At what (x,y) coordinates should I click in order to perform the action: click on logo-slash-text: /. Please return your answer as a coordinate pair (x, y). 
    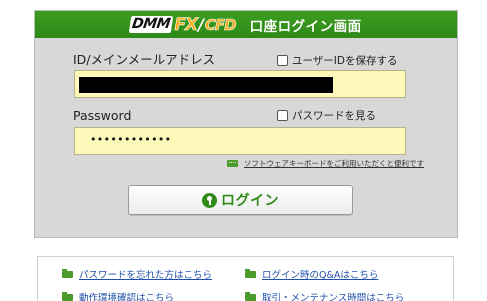
    Looking at the image, I should click on (201, 24).